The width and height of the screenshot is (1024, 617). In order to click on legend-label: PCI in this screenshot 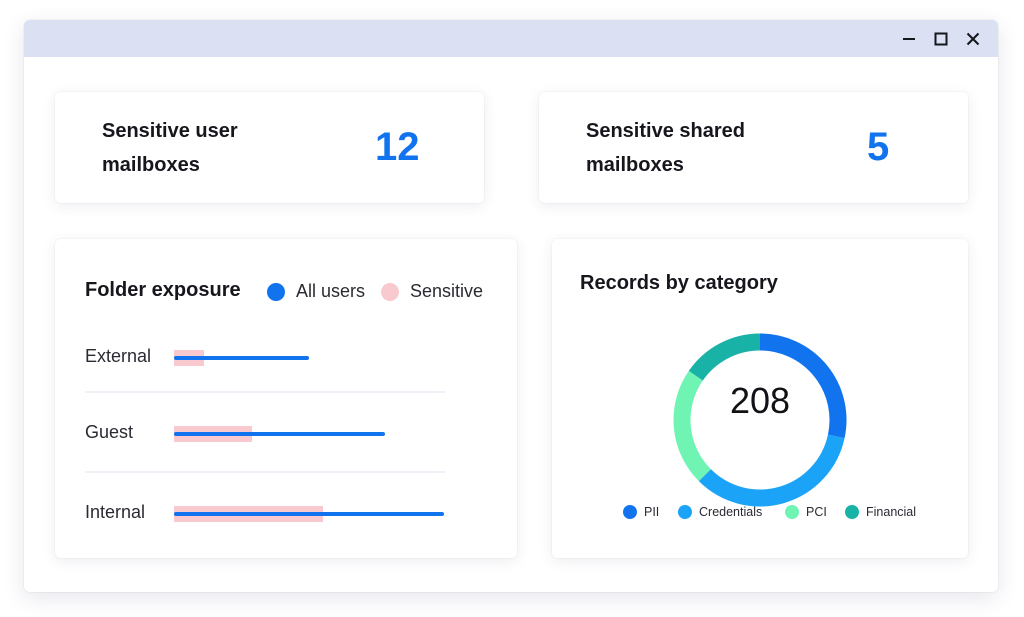, I will do `click(816, 512)`.